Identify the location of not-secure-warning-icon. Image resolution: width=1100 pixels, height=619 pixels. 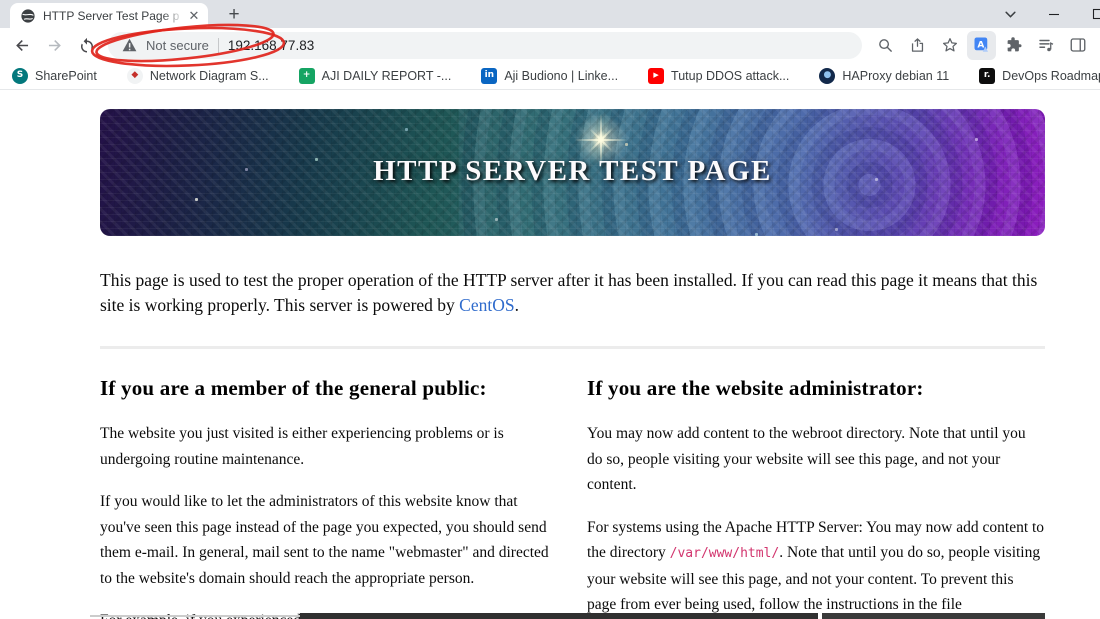
(129, 45).